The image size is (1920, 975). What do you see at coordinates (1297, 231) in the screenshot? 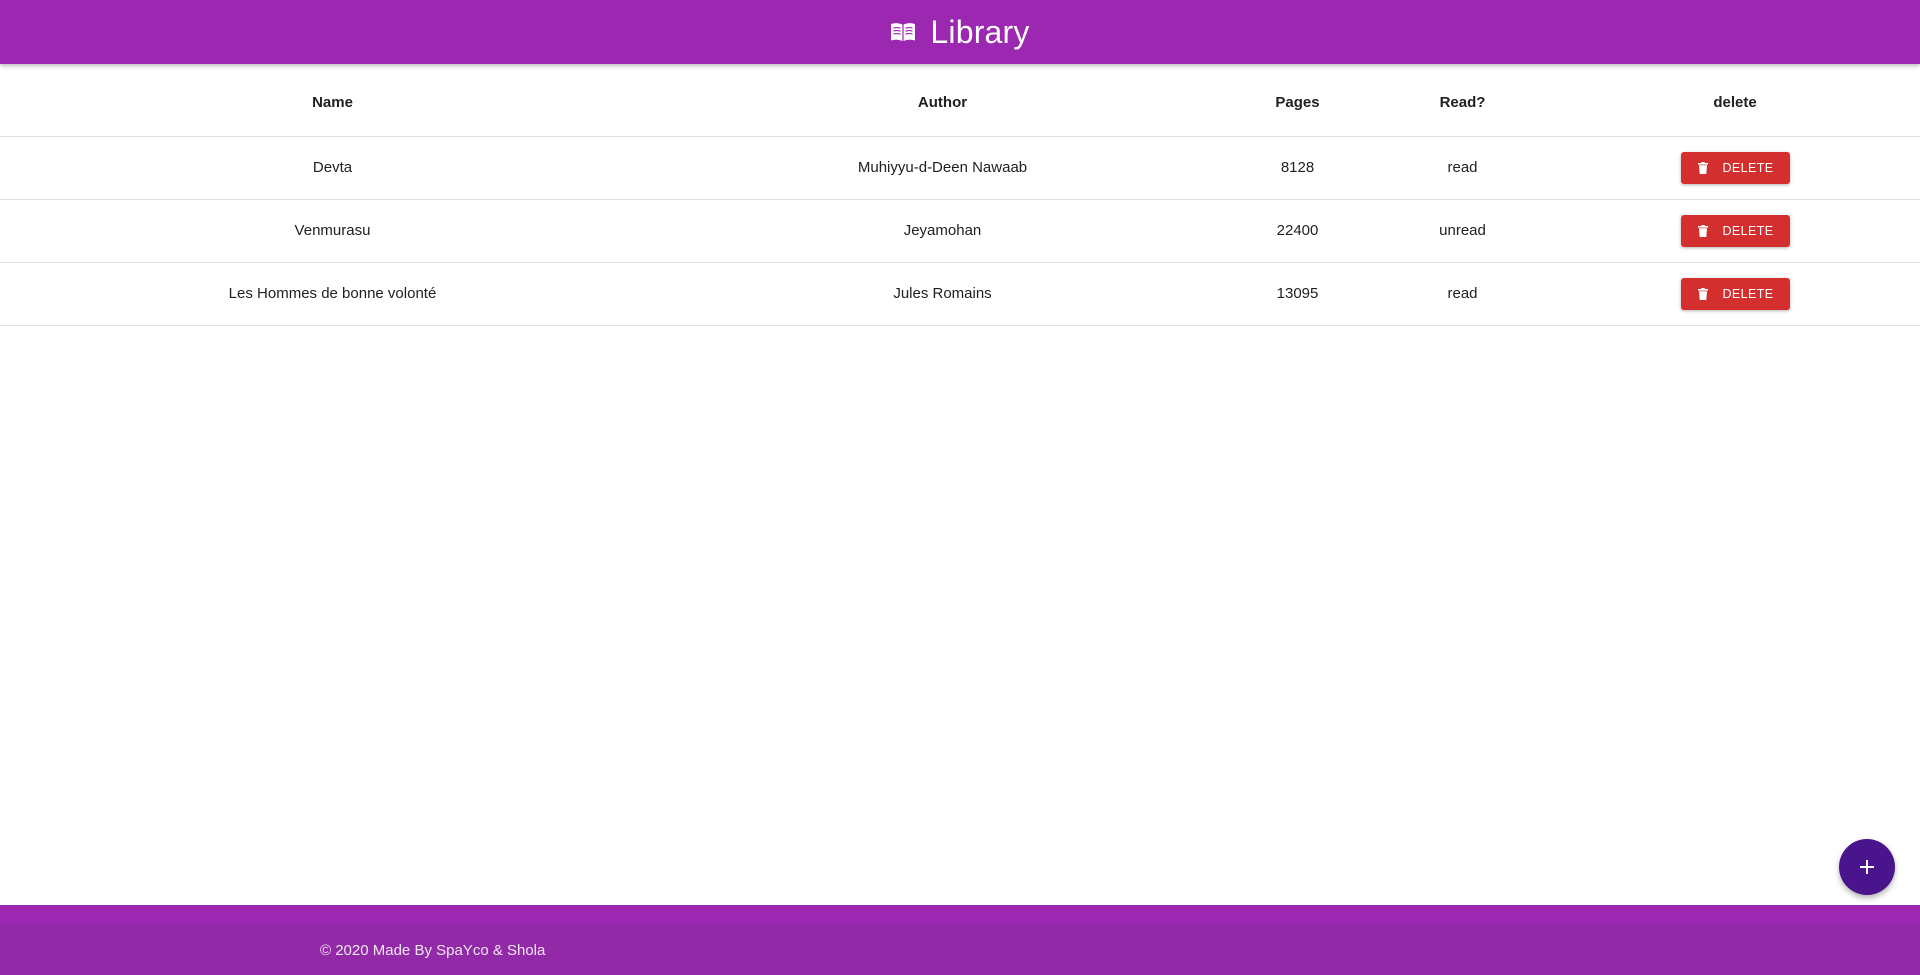
I see `book-pages: 22400` at bounding box center [1297, 231].